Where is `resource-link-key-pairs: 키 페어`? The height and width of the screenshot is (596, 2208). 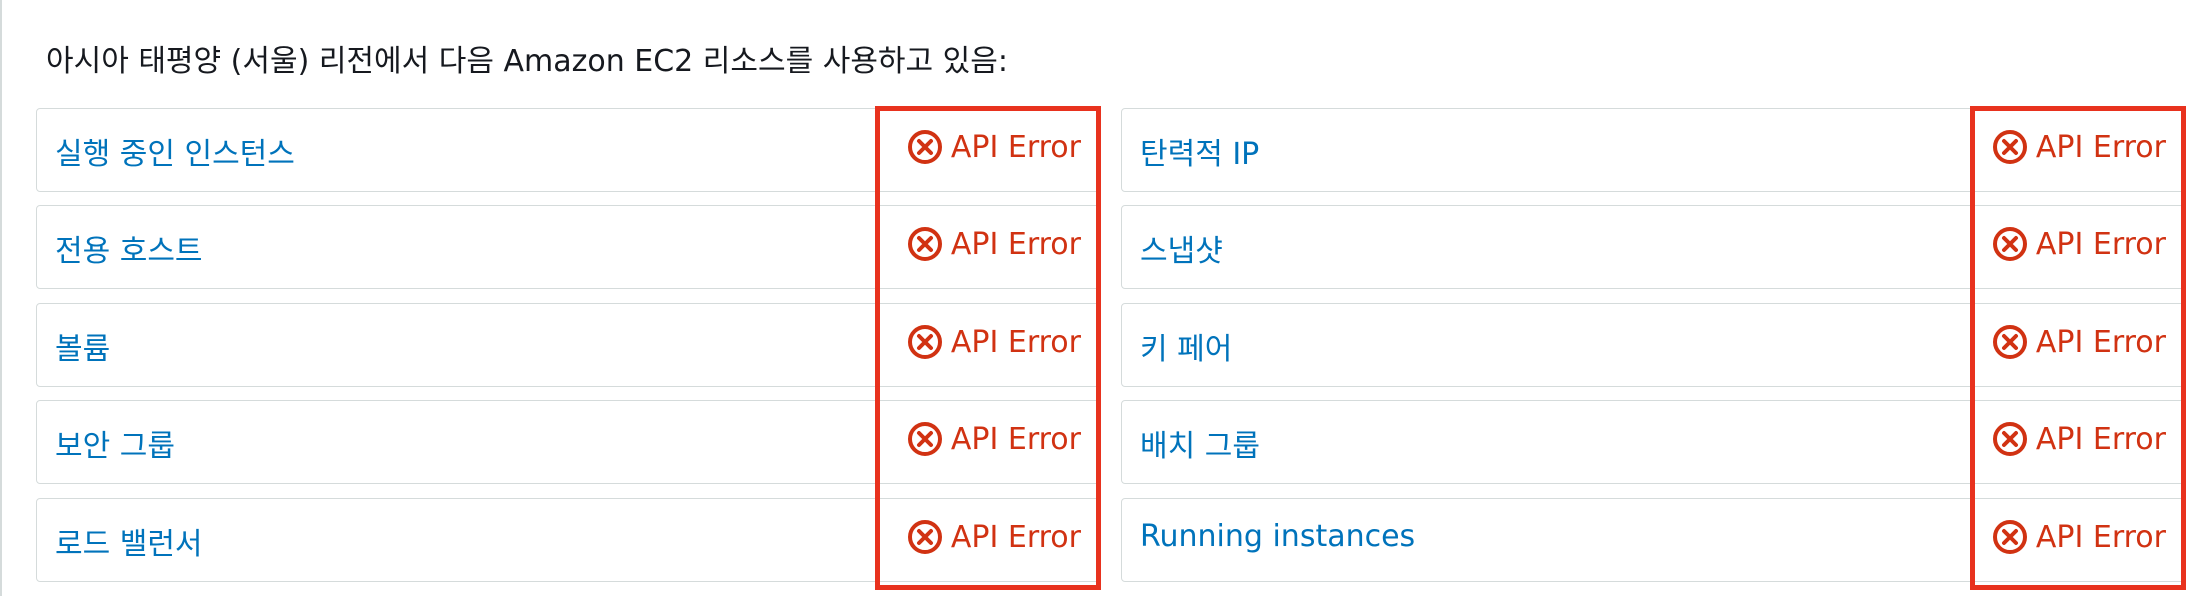 resource-link-key-pairs: 키 페어 is located at coordinates (1186, 346).